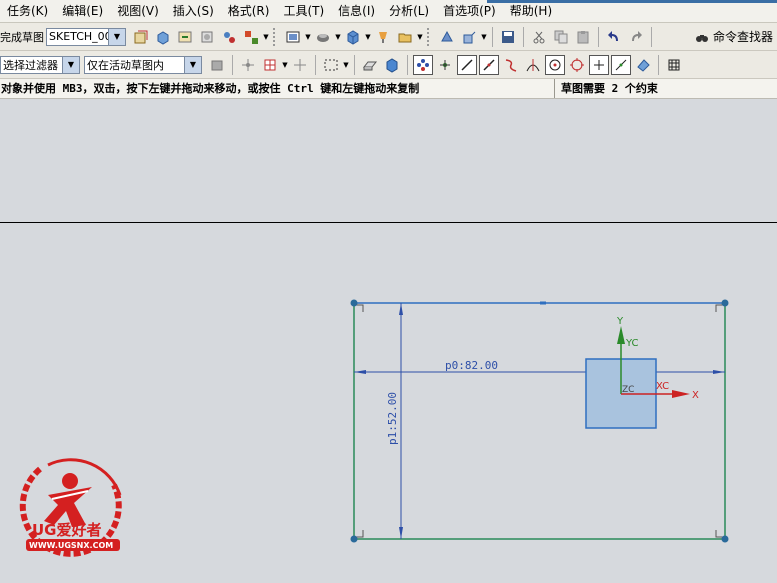  What do you see at coordinates (621, 335) in the screenshot?
I see `y-axis-arrow-icon` at bounding box center [621, 335].